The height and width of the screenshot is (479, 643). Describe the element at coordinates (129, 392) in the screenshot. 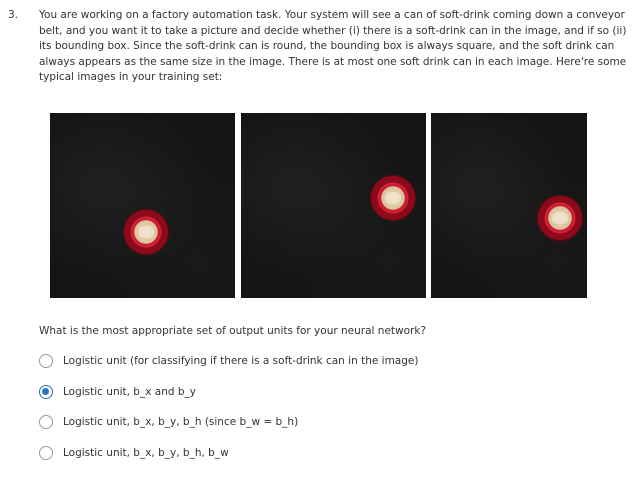

I see `option-label: Logistic unit, b_x and b_y` at that location.